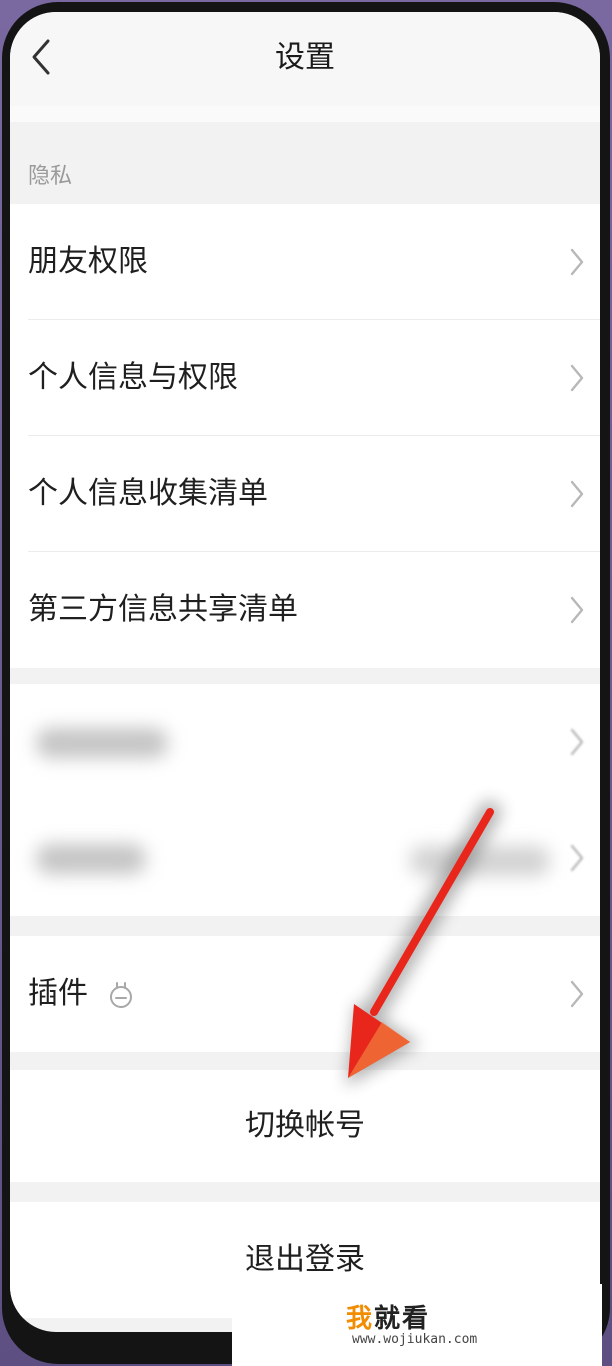  I want to click on header-spacer, so click(305, 114).